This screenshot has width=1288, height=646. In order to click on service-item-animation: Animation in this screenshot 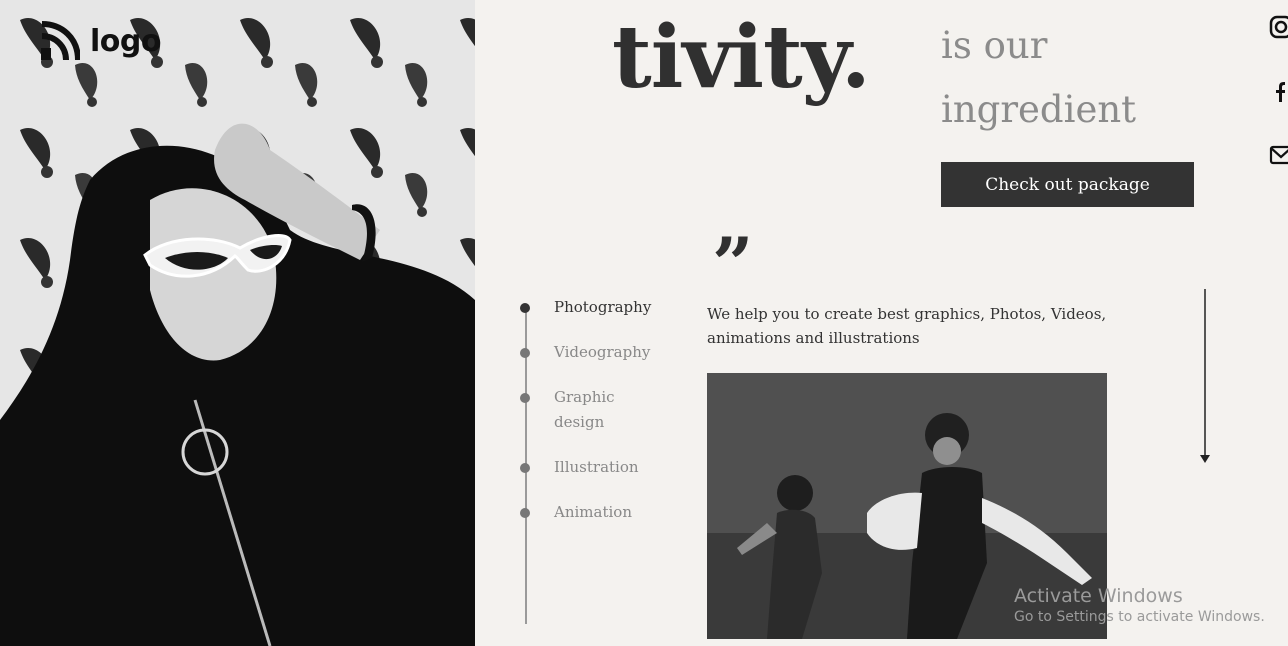, I will do `click(592, 514)`.